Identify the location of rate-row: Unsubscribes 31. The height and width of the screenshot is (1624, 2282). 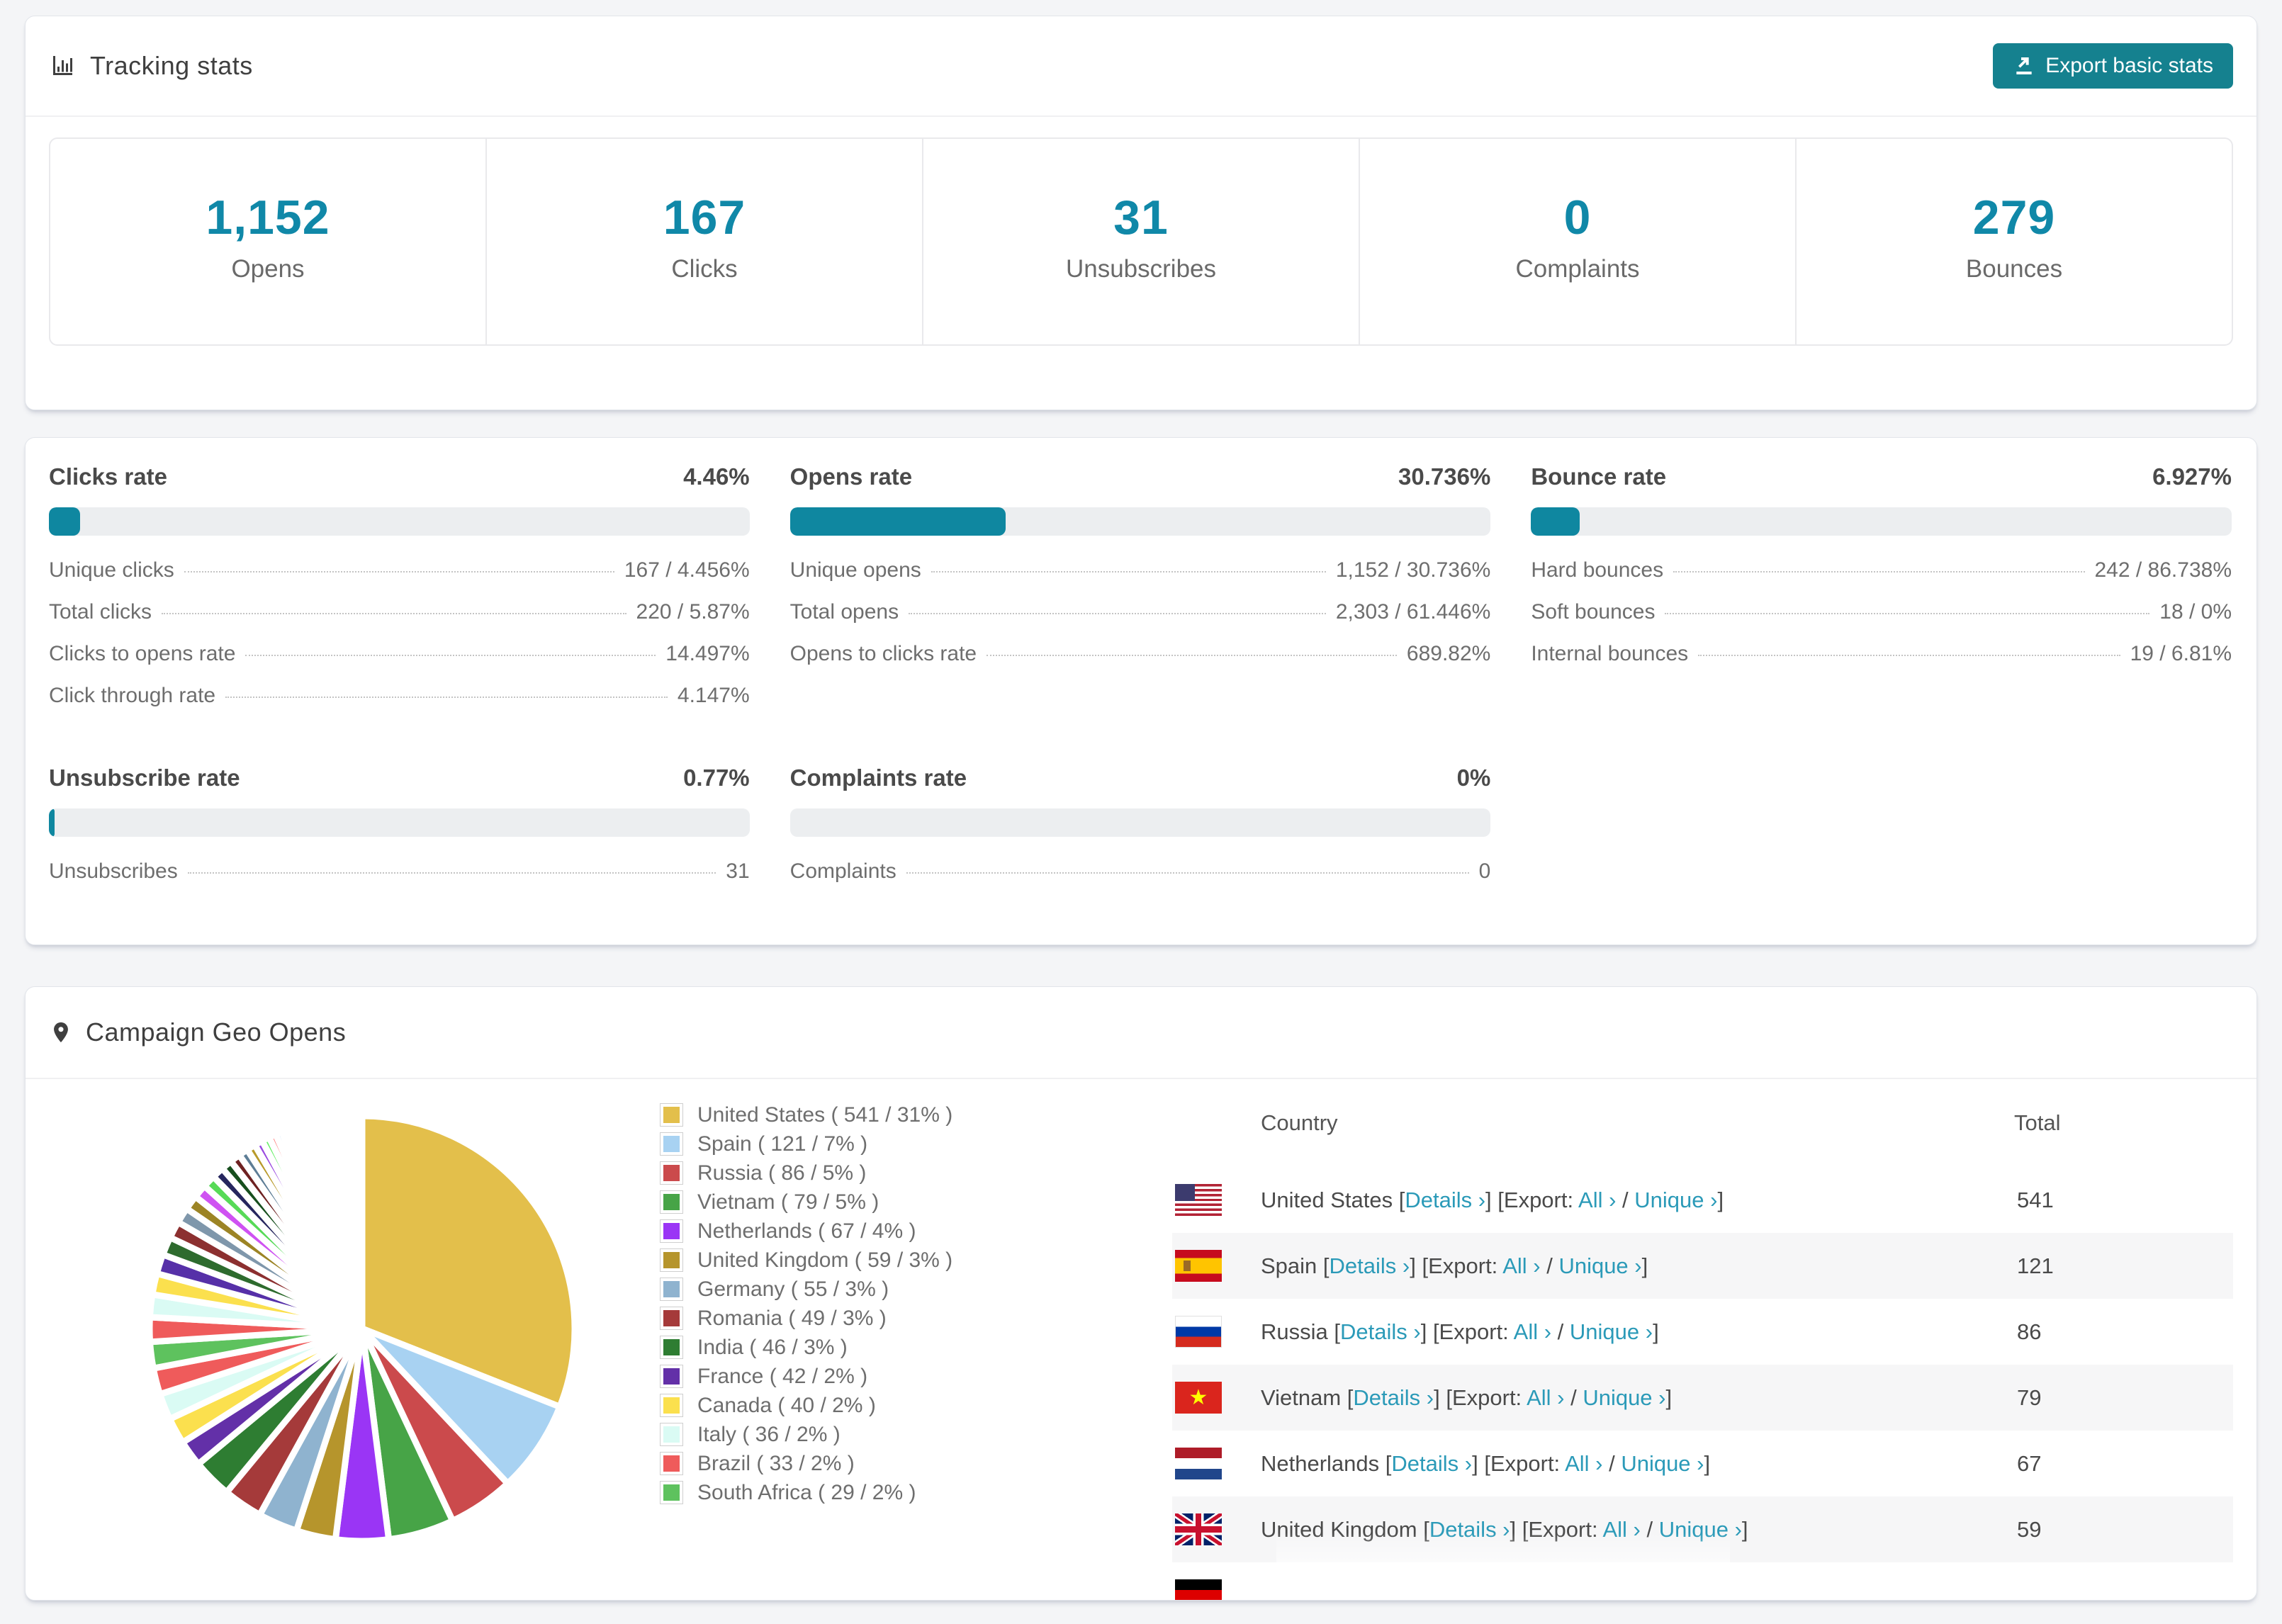
(399, 872).